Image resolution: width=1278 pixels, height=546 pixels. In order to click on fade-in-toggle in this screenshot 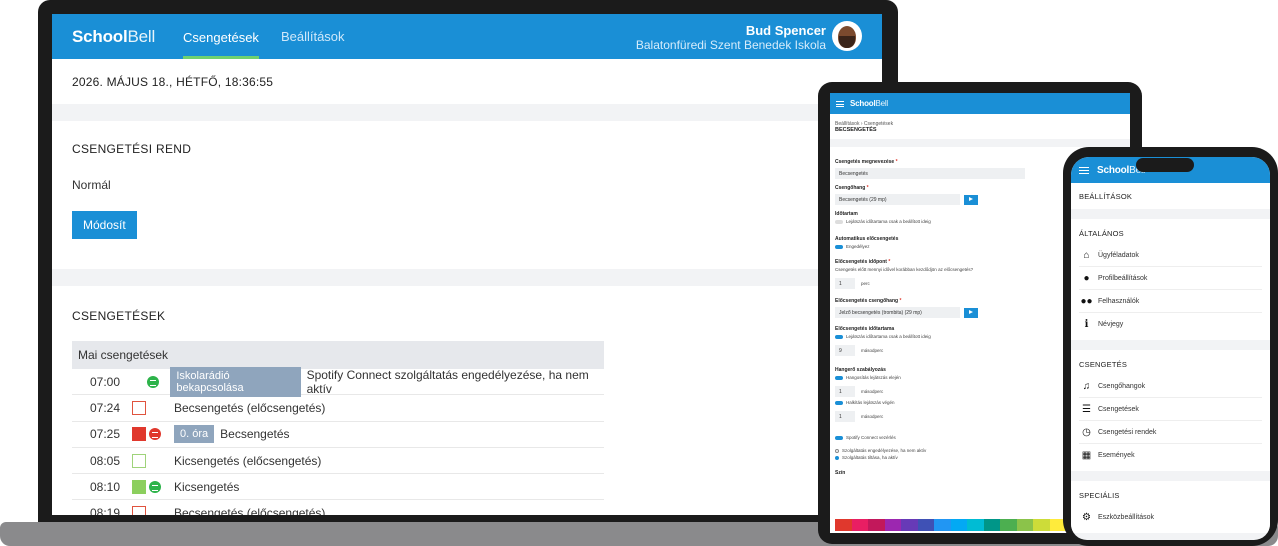, I will do `click(839, 377)`.